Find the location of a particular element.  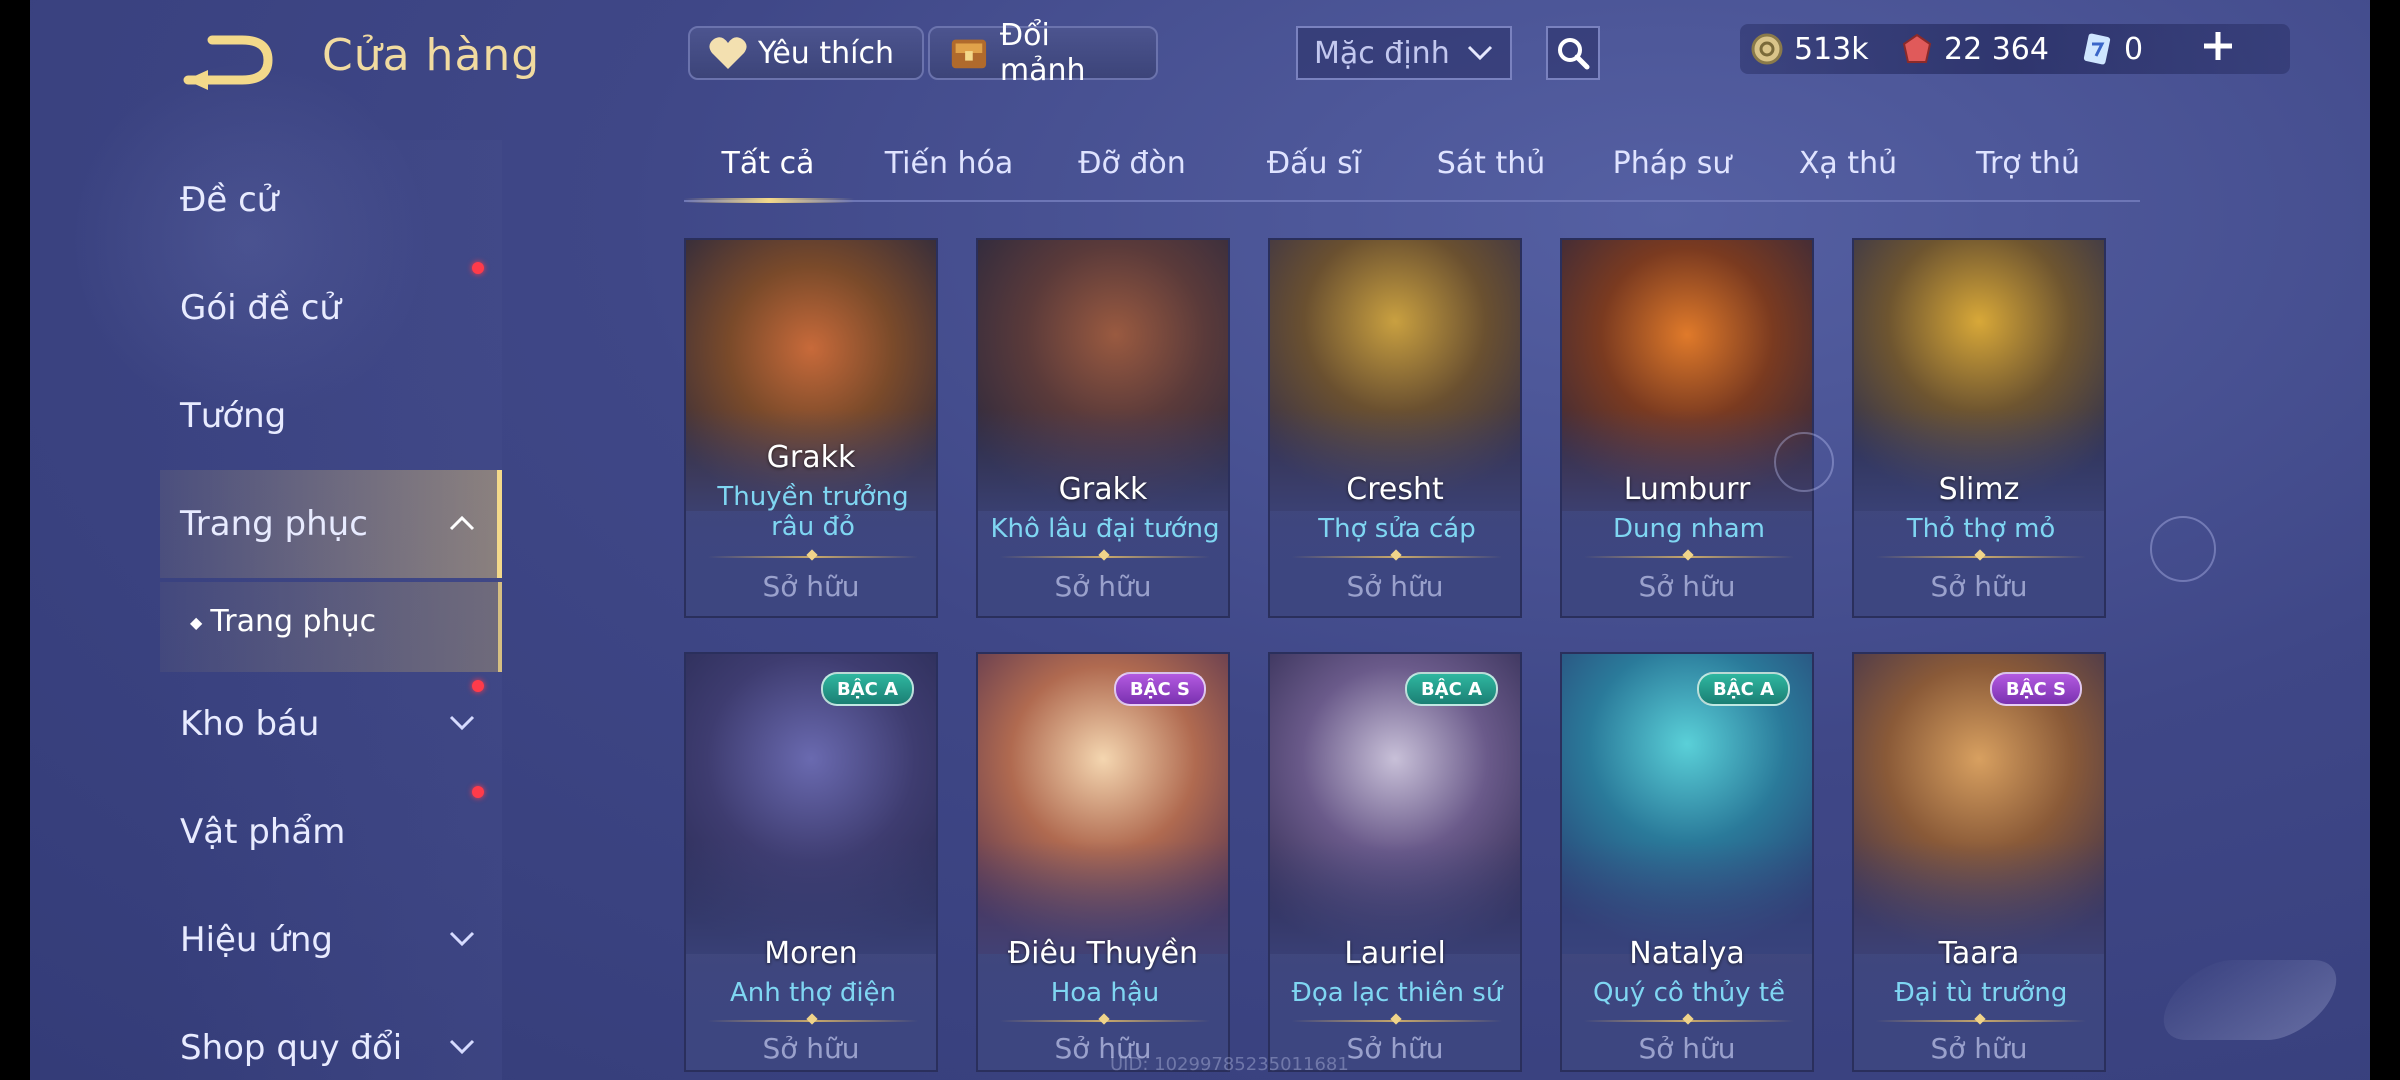

hero-name: Moren is located at coordinates (811, 953).